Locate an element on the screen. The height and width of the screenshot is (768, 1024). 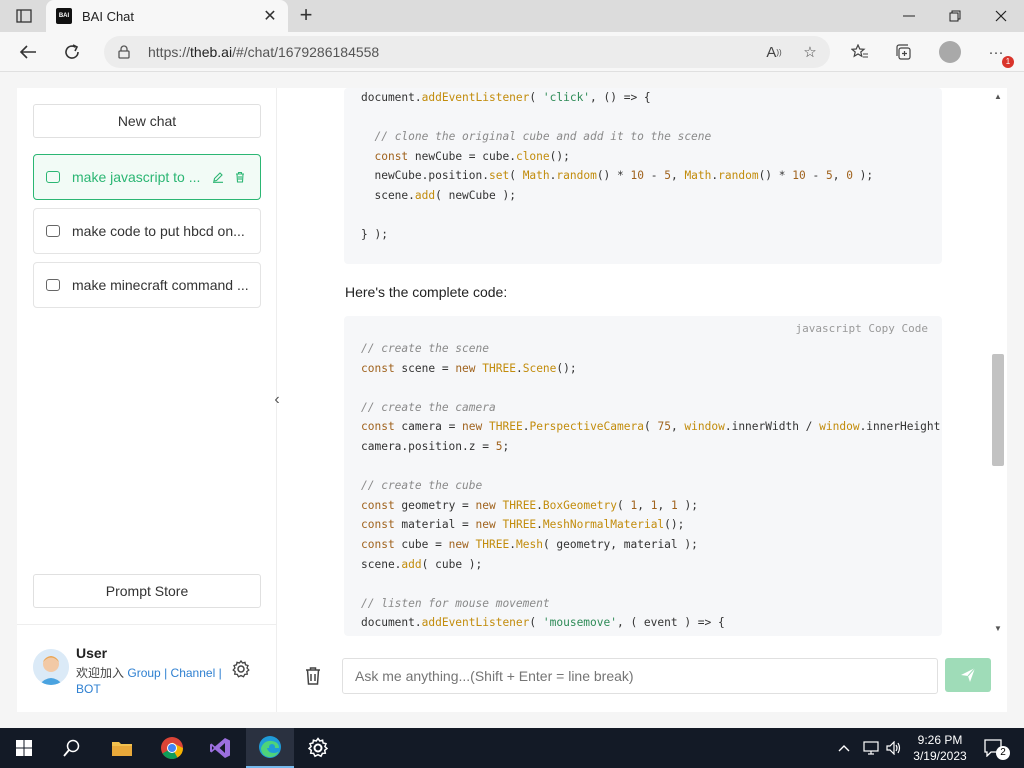
avatar is located at coordinates (51, 667).